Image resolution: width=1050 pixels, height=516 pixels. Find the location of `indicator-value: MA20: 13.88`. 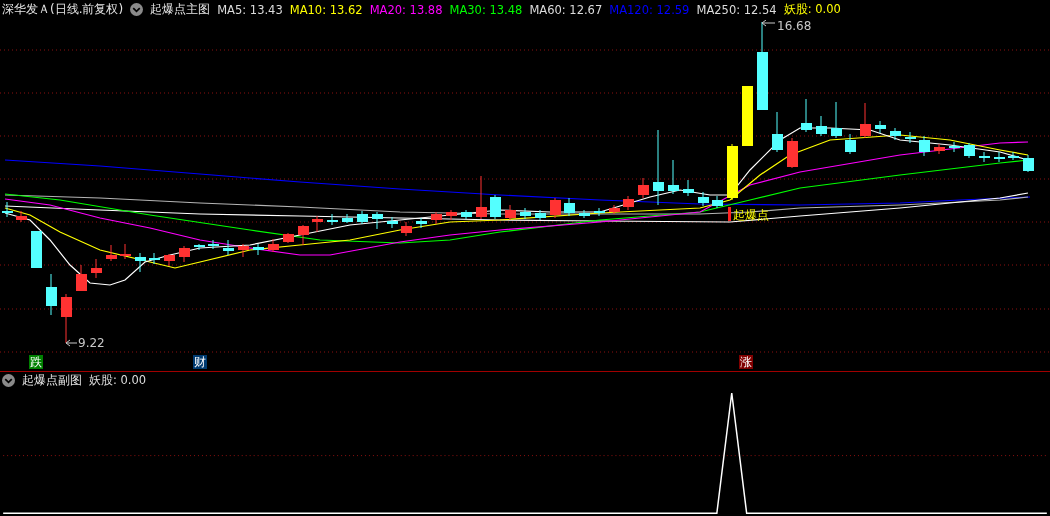

indicator-value: MA20: 13.88 is located at coordinates (406, 9).